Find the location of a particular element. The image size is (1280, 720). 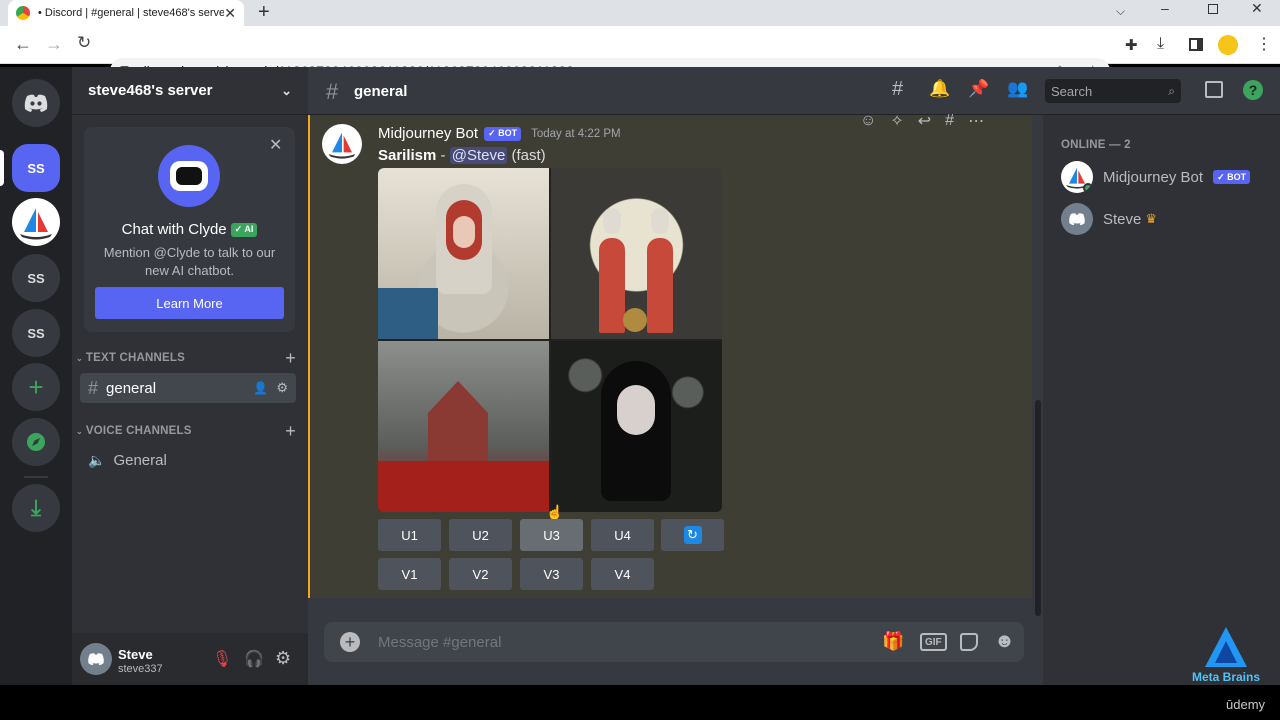

download-apps-icon: ⤓ is located at coordinates (36, 508).